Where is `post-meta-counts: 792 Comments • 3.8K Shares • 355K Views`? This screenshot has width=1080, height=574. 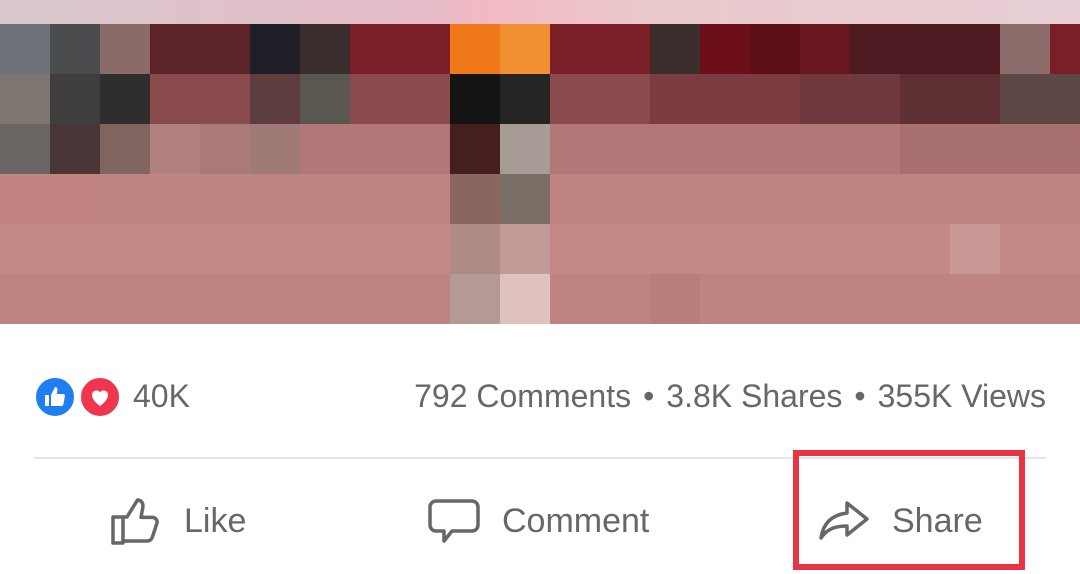
post-meta-counts: 792 Comments • 3.8K Shares • 355K Views is located at coordinates (730, 396).